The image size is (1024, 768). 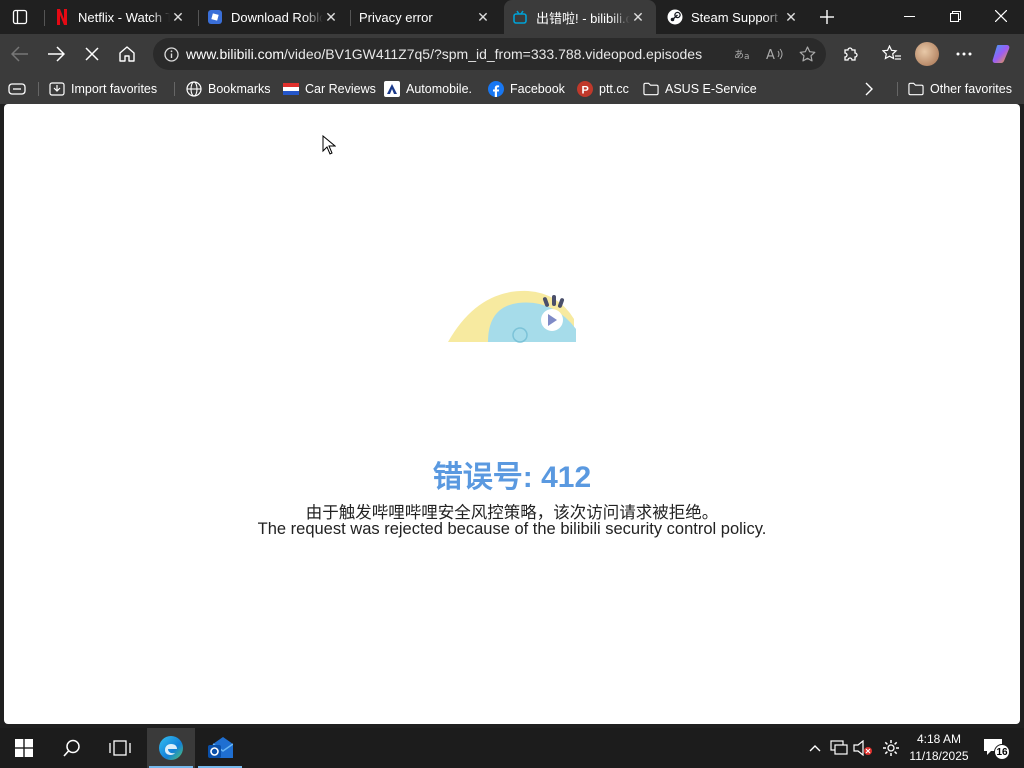 I want to click on forward-button, so click(x=56, y=54).